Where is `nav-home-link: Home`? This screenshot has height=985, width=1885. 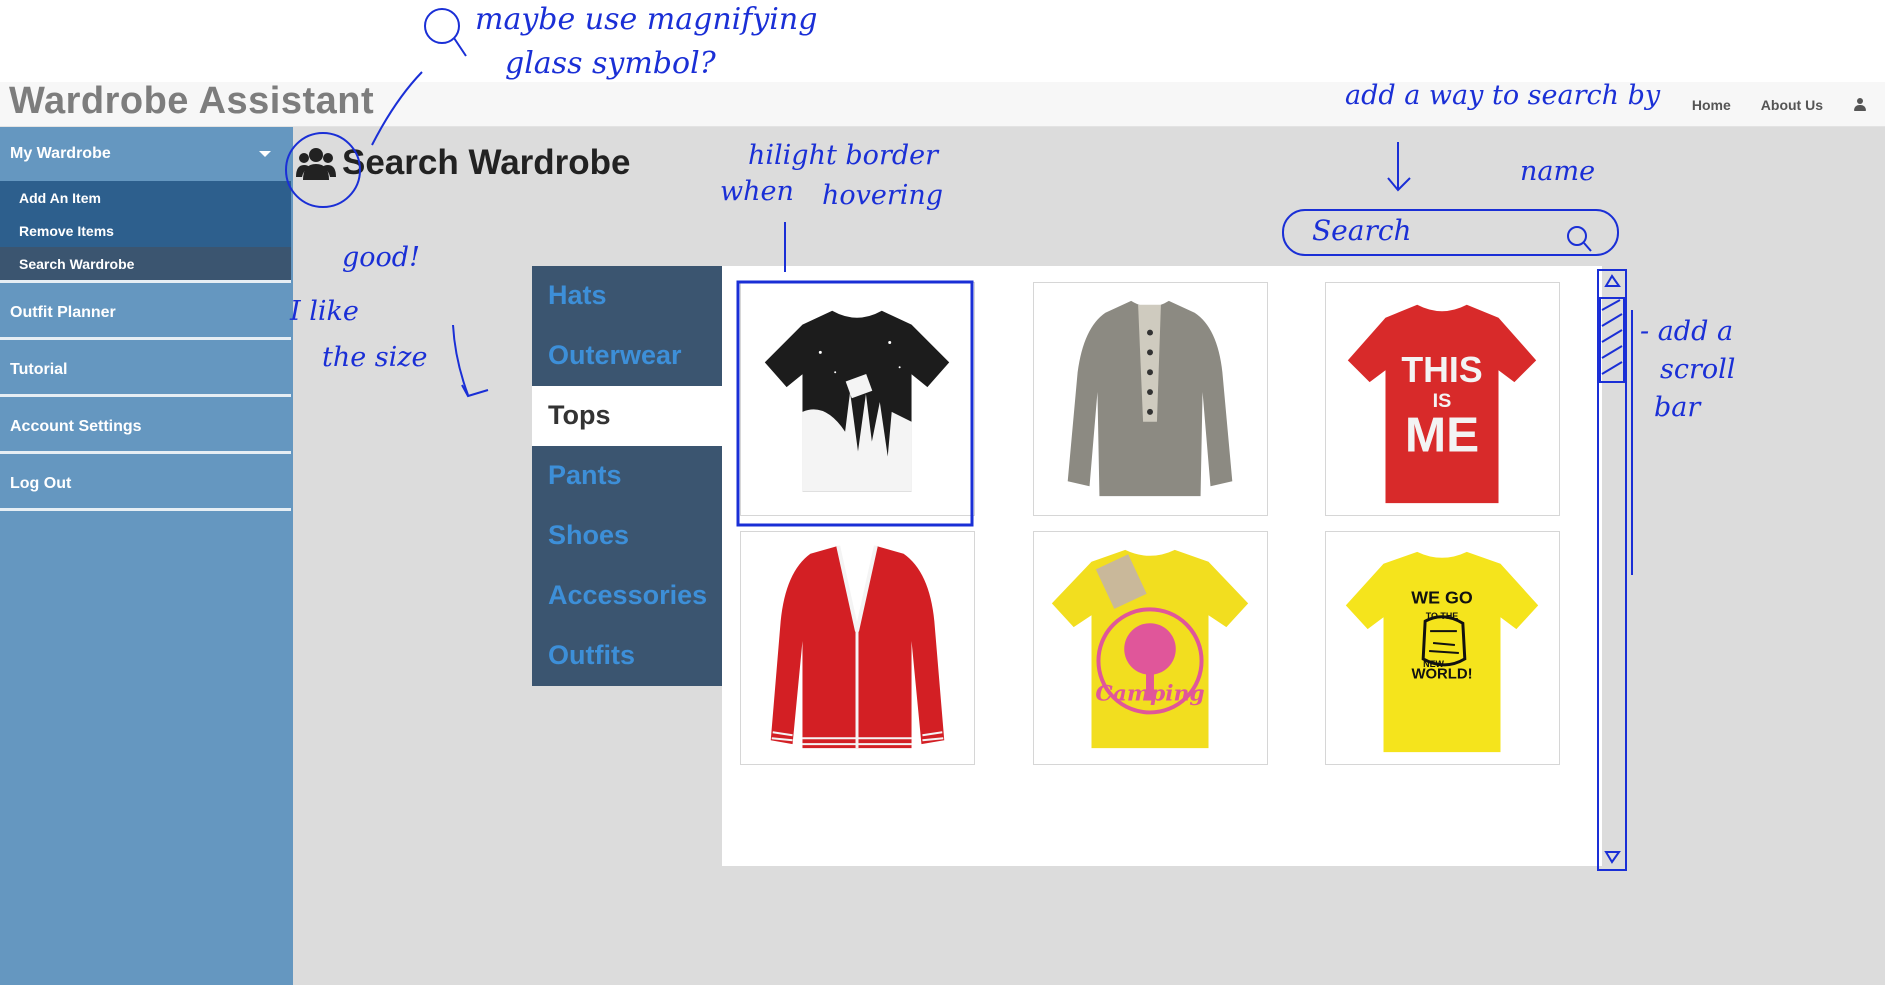
nav-home-link: Home is located at coordinates (1711, 105).